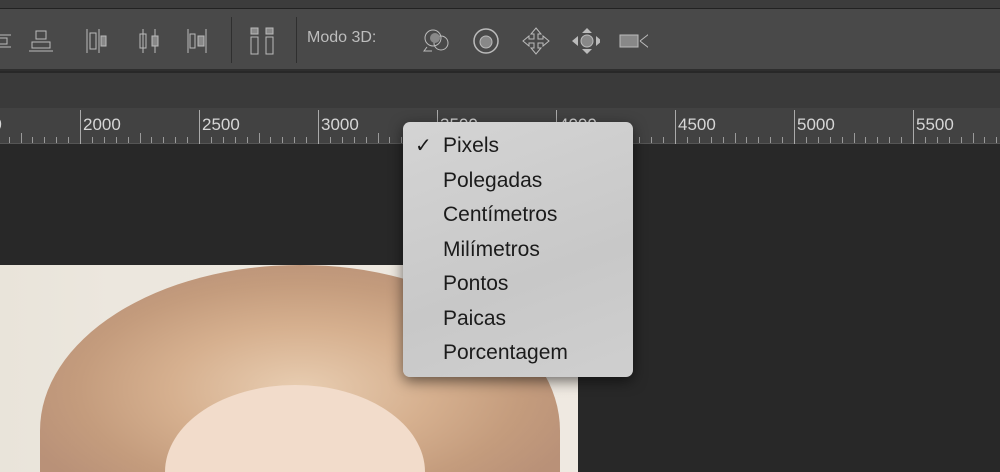  I want to click on menu-item-polegadas: Polegadas, so click(518, 181).